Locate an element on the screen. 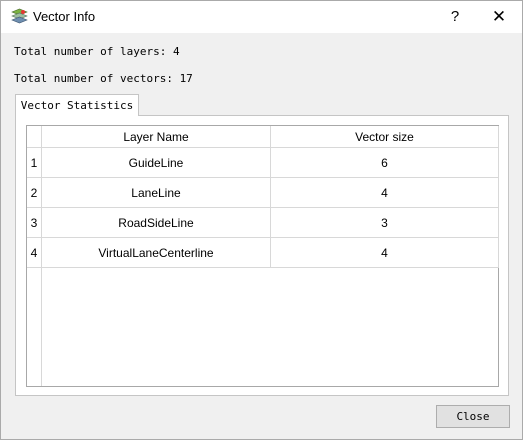 The image size is (523, 440). total-vectors-label: Total number of vectors: 17 is located at coordinates (103, 78).